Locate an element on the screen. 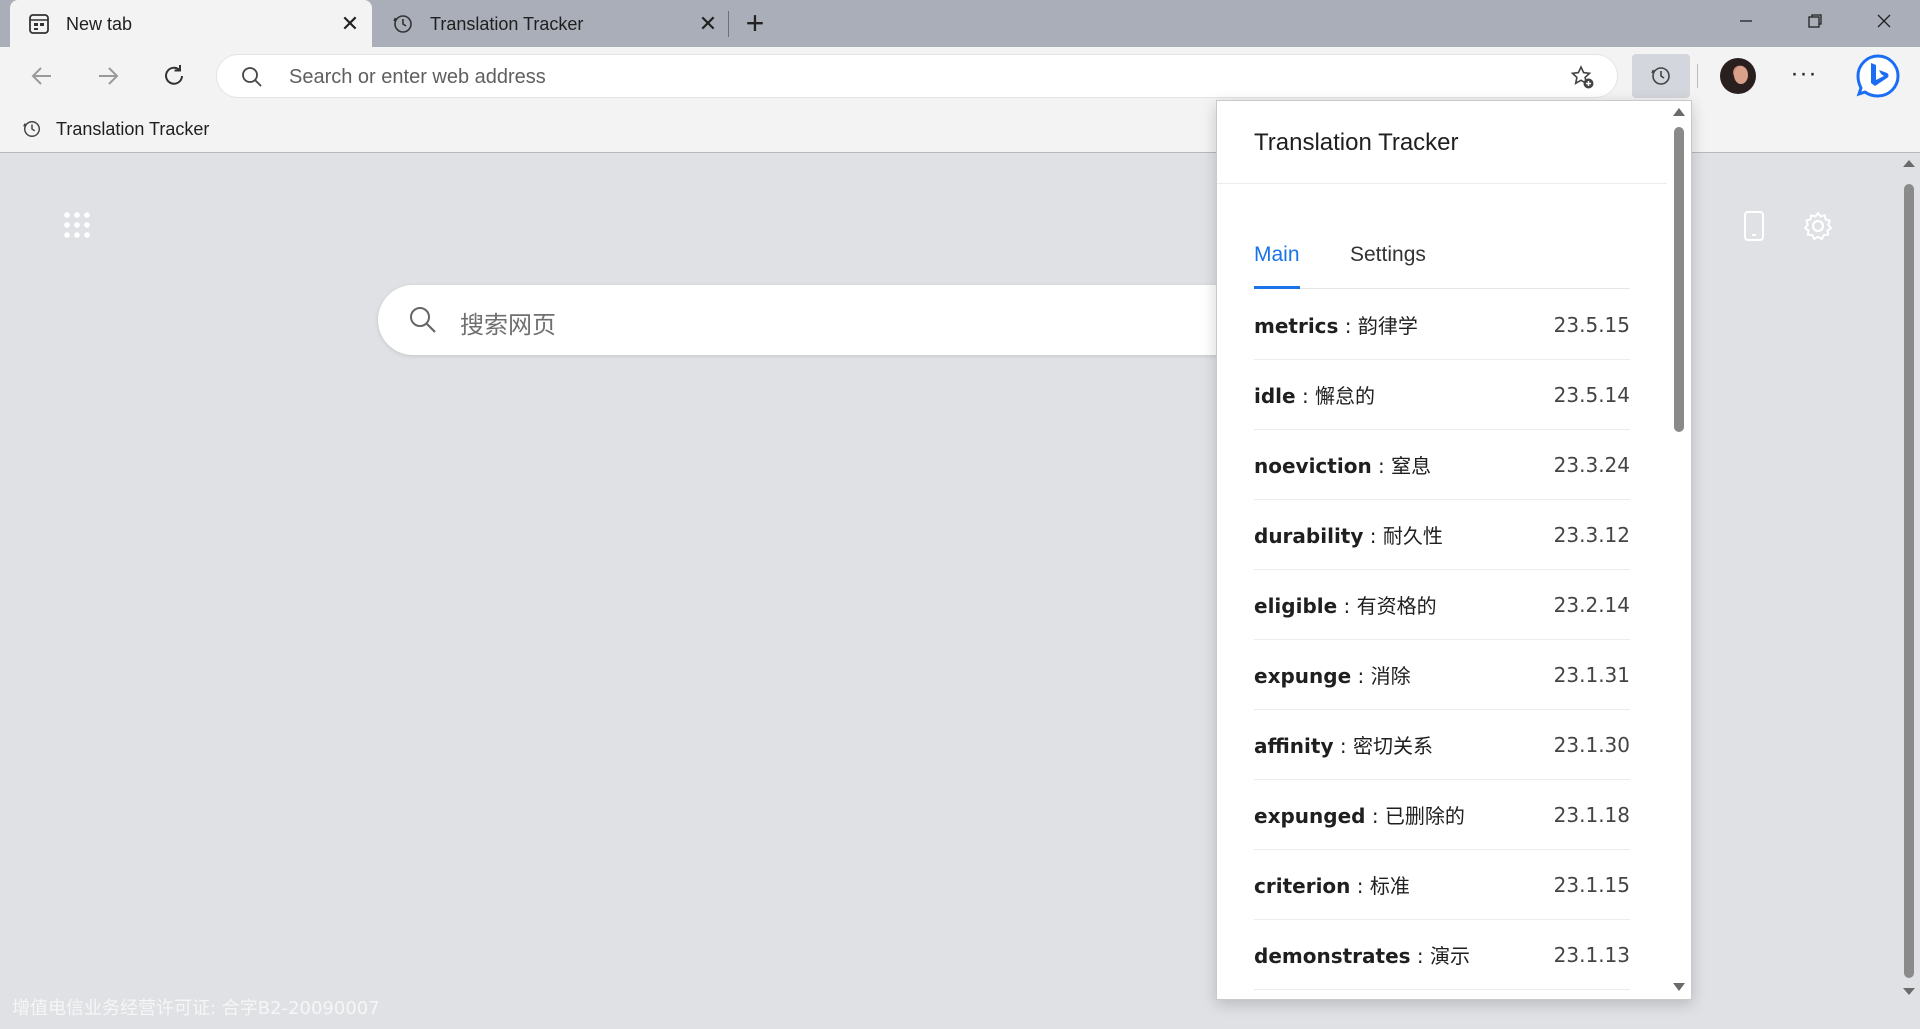 This screenshot has width=1920, height=1029. word-term: metrics is located at coordinates (1296, 326).